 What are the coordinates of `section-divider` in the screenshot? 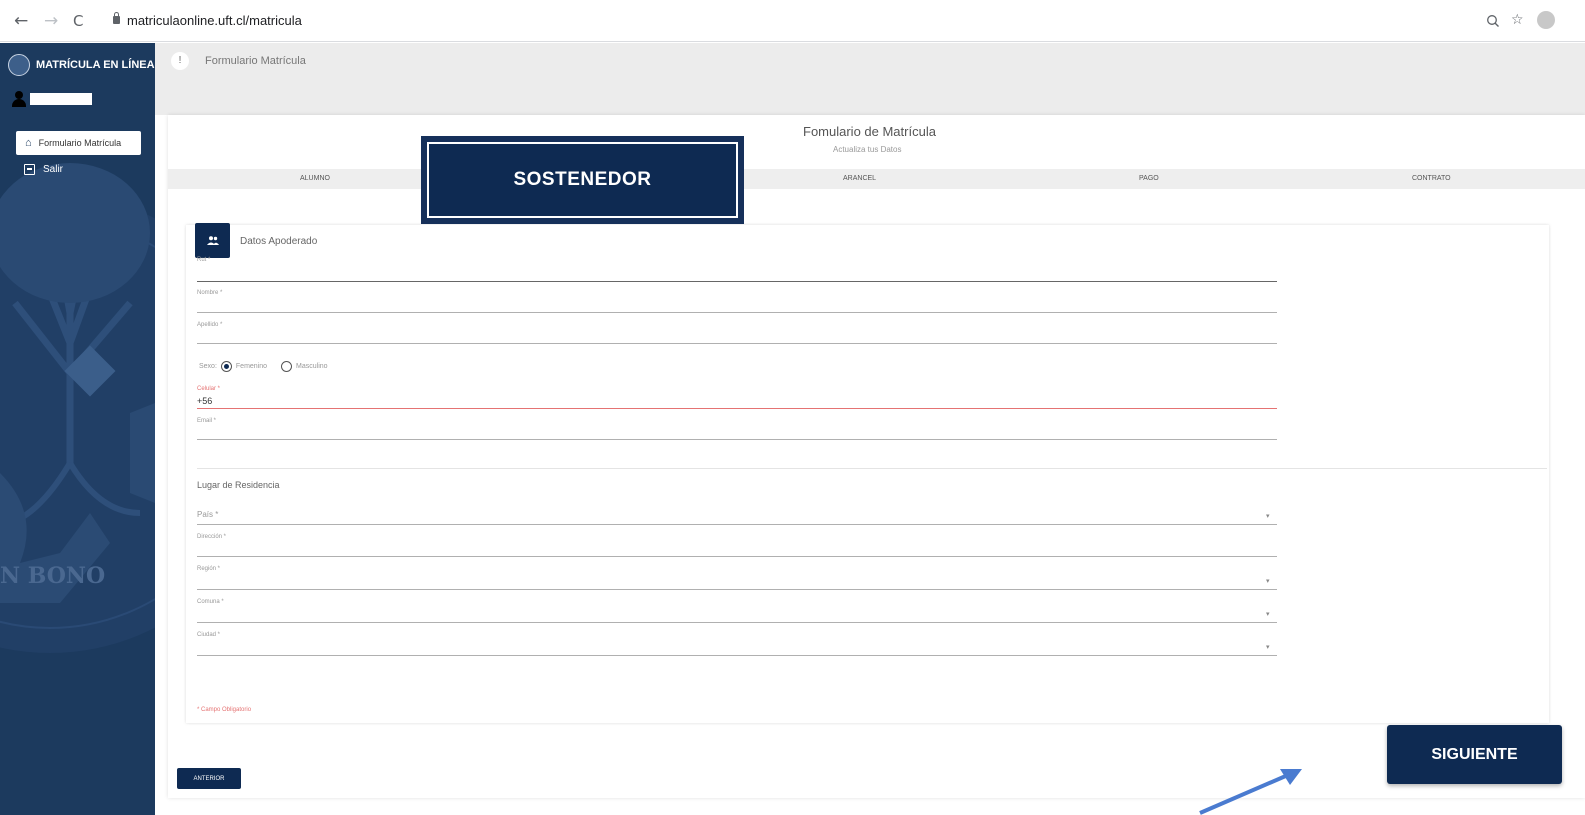 It's located at (872, 468).